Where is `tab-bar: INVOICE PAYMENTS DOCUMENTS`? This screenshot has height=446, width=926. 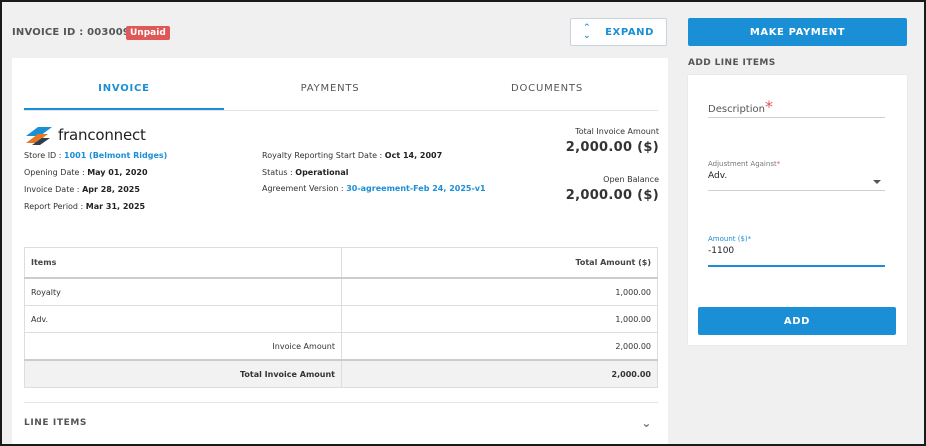 tab-bar: INVOICE PAYMENTS DOCUMENTS is located at coordinates (341, 92).